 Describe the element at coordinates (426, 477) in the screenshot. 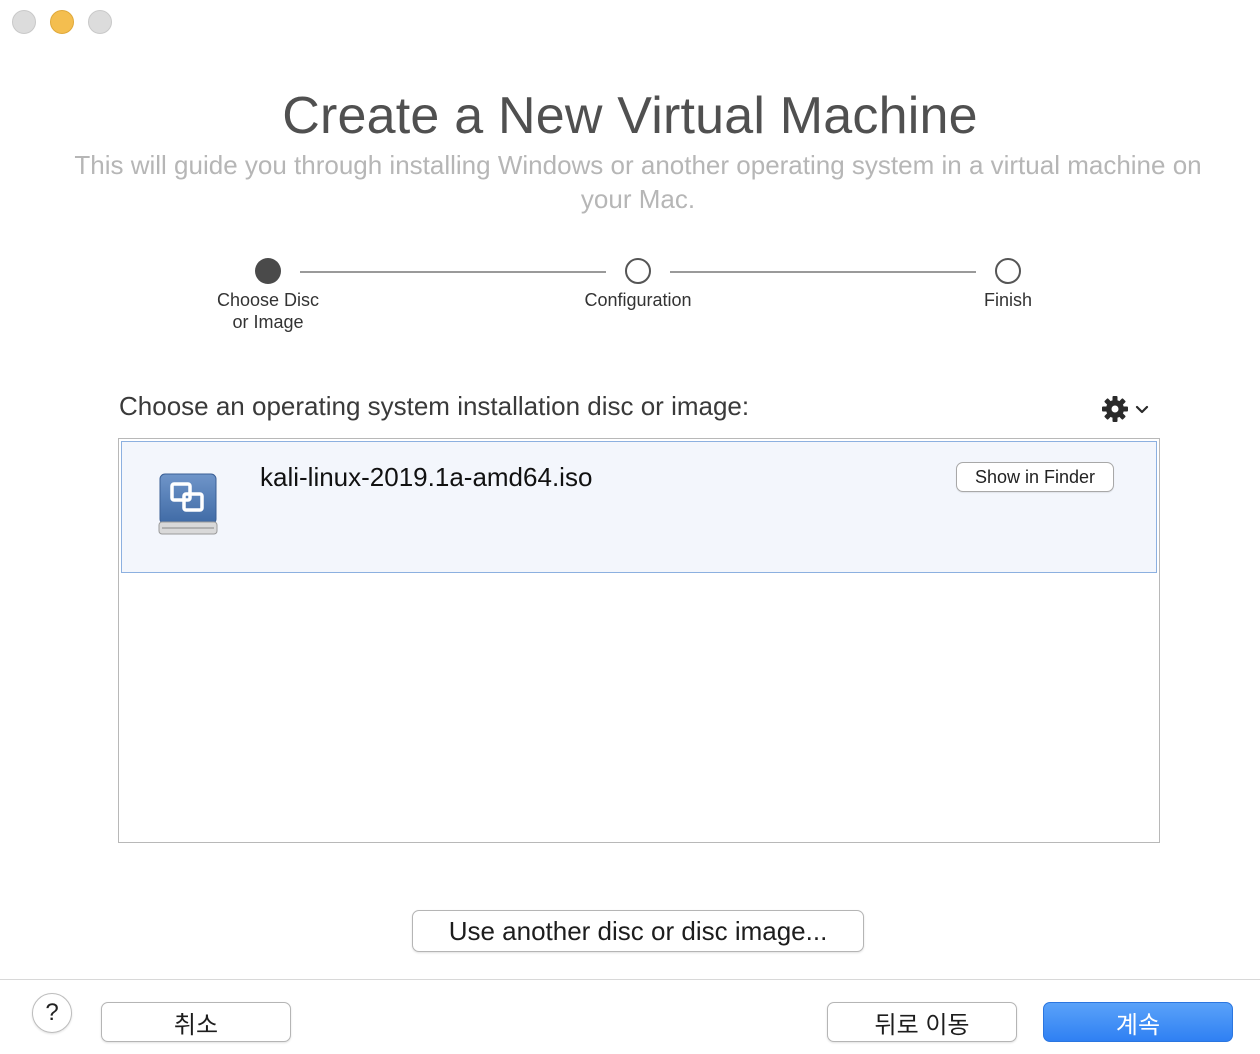

I see `disc-image-filename: kali-linux-2019.1a-amd64.iso` at that location.